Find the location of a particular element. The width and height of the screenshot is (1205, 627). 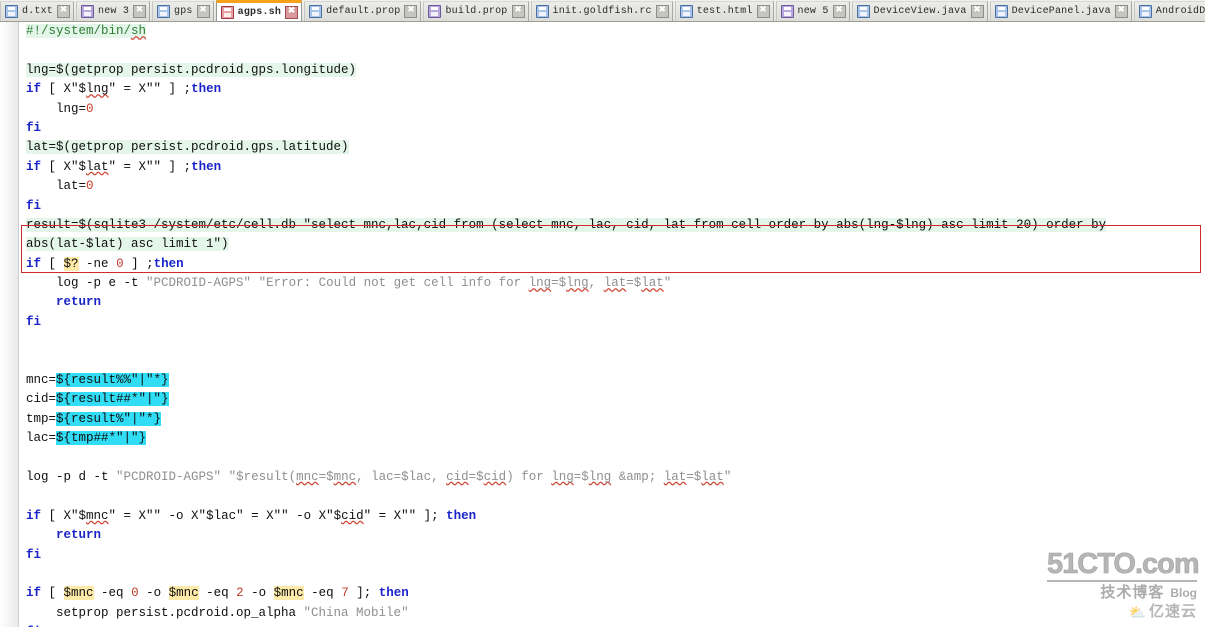

code-line: lac=${tmp##*"|"} is located at coordinates (602, 438).